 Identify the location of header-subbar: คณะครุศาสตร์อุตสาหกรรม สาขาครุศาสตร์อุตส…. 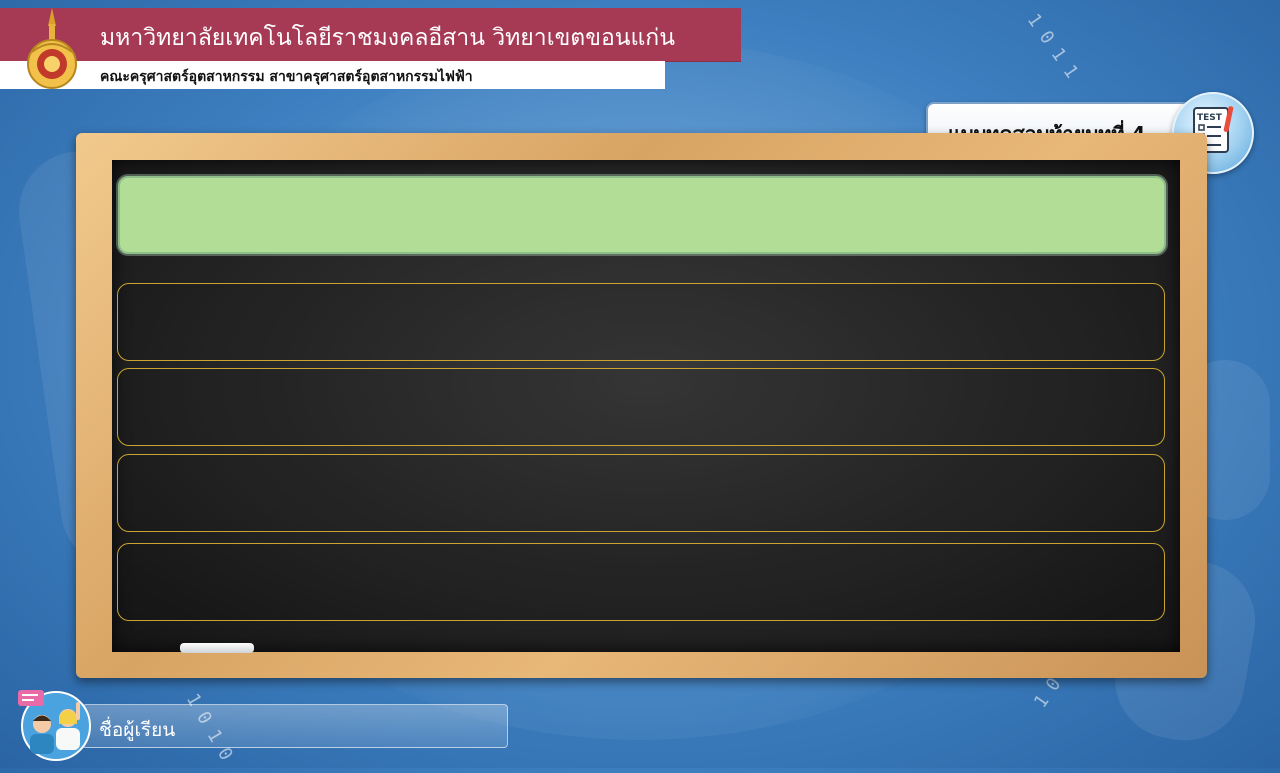
(332, 75).